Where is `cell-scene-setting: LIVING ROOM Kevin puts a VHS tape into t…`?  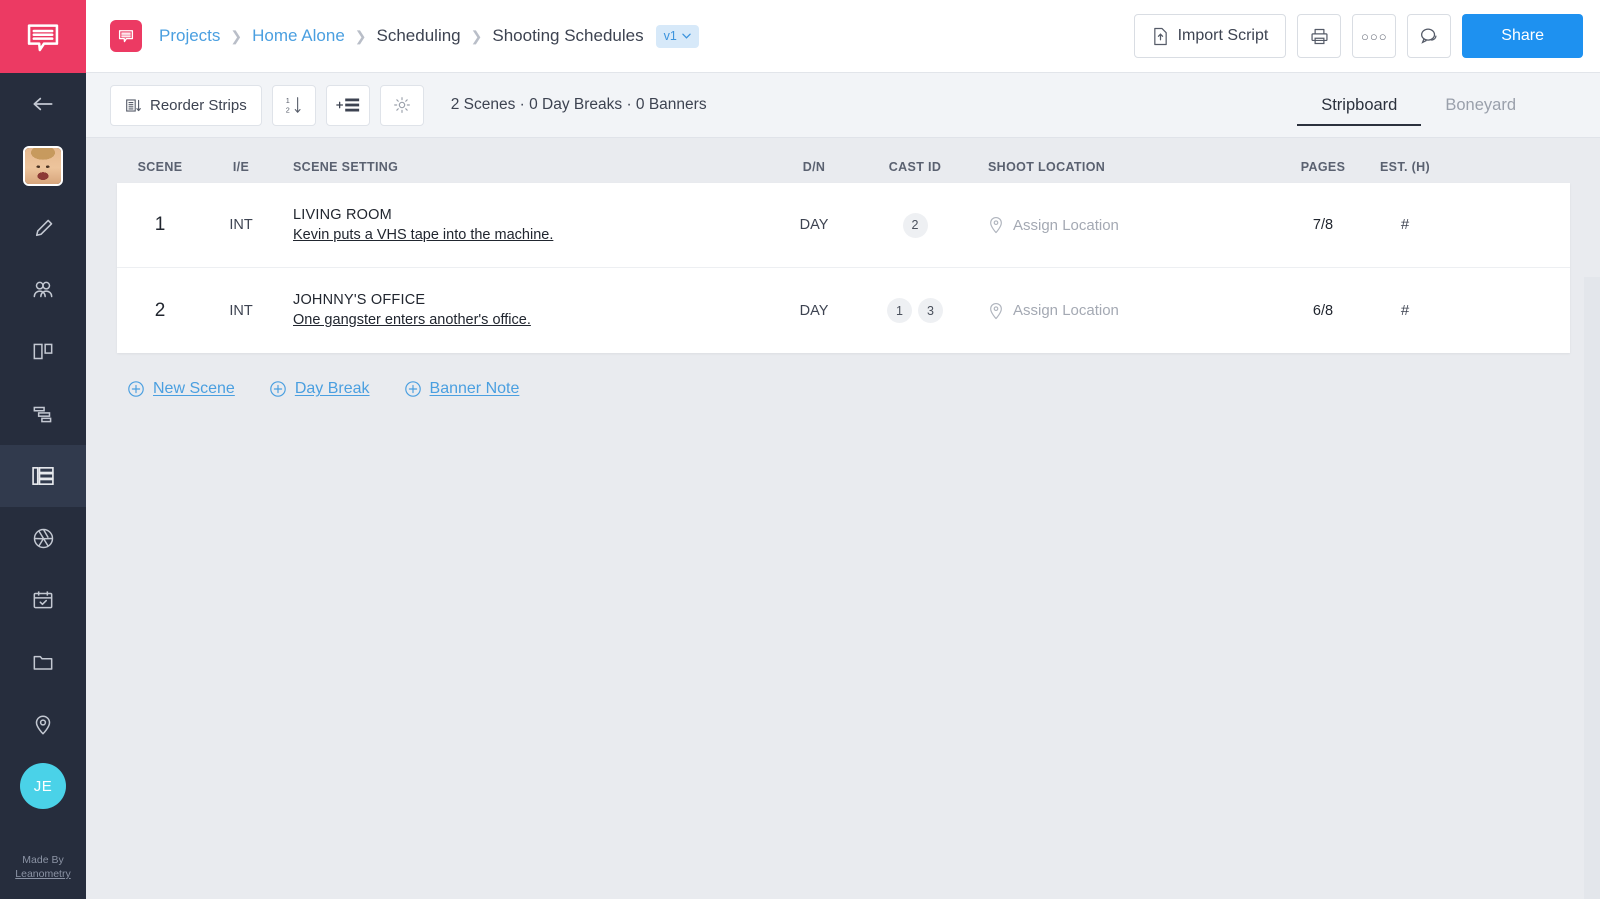 cell-scene-setting: LIVING ROOM Kevin puts a VHS tape into t… is located at coordinates (524, 225).